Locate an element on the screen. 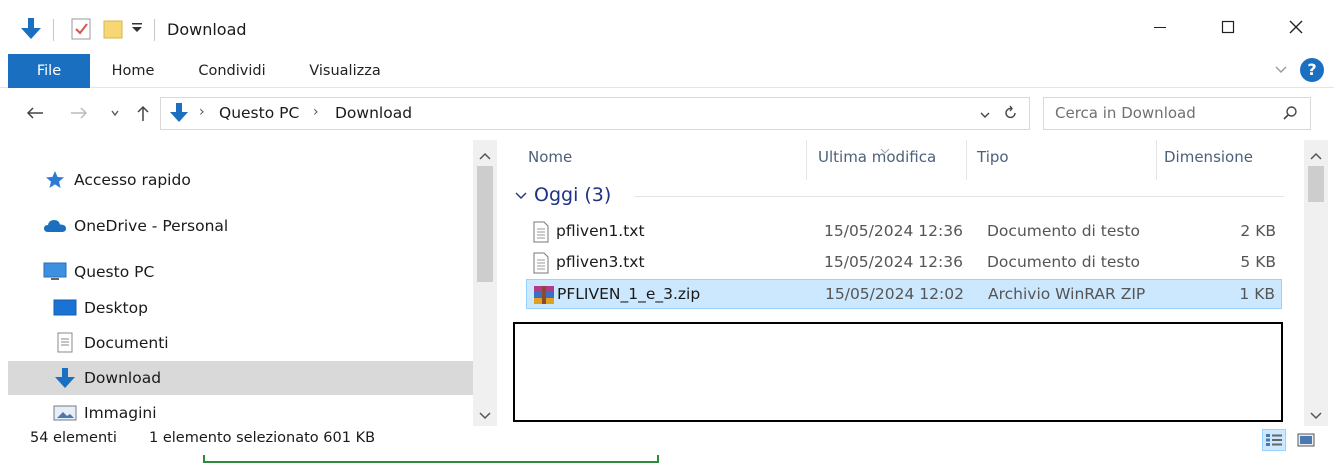  computer-icon is located at coordinates (55, 272).